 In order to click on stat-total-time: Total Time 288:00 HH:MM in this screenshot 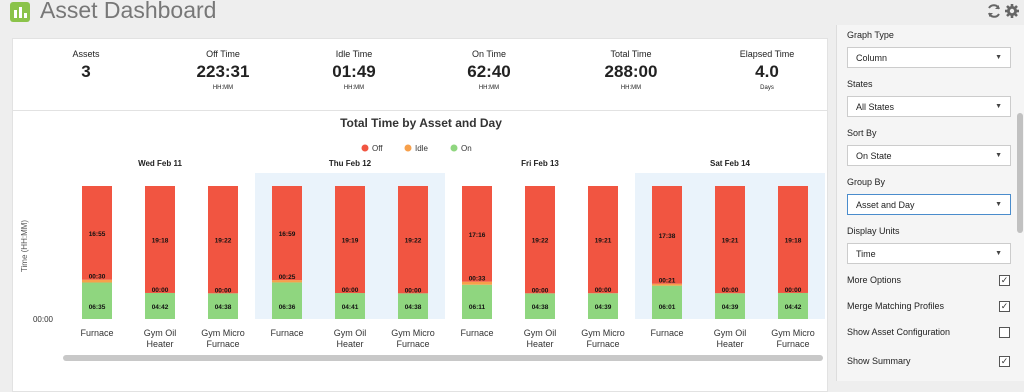, I will do `click(631, 70)`.